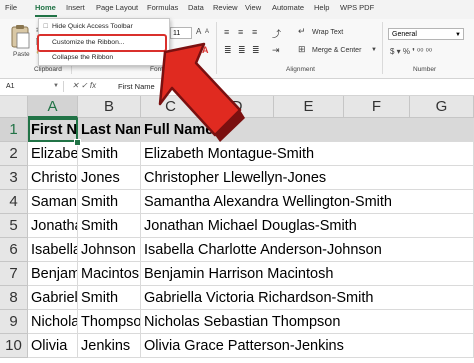  I want to click on annotation-arrow-icon, so click(201, 92).